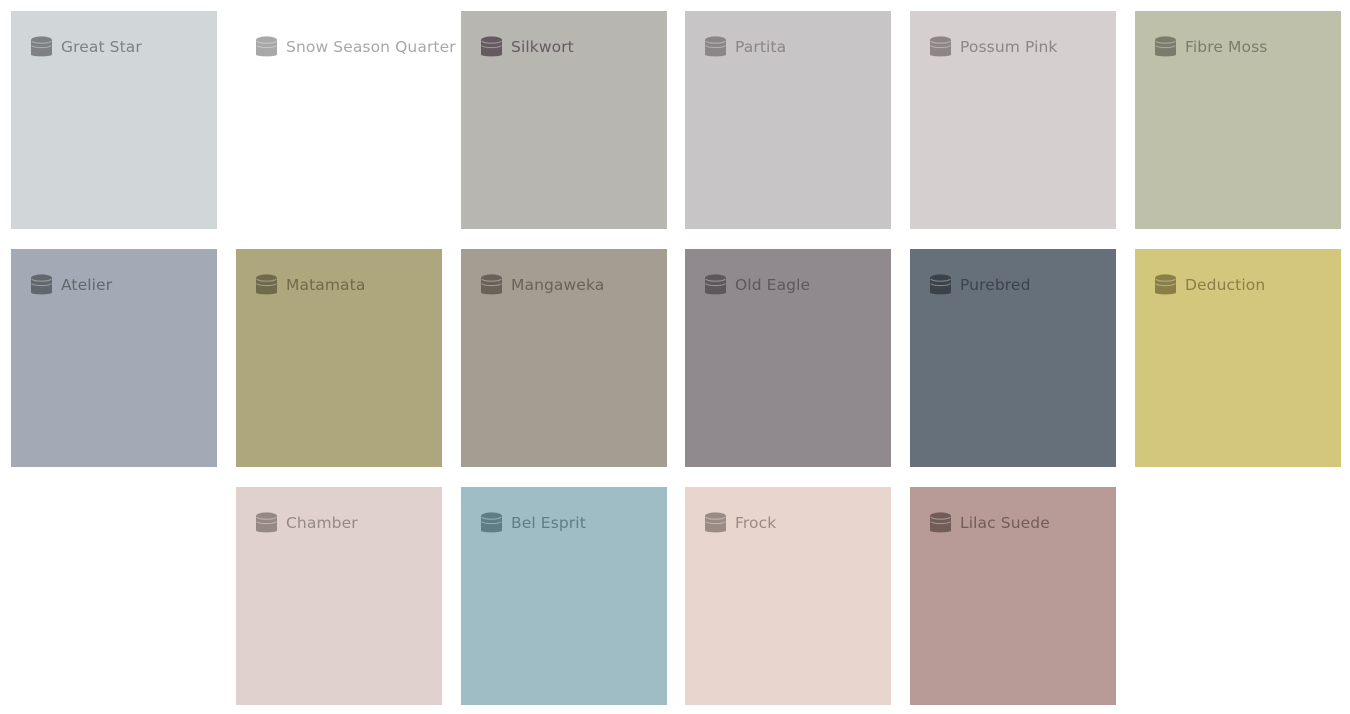  I want to click on swatch-header: Old Eagle, so click(757, 285).